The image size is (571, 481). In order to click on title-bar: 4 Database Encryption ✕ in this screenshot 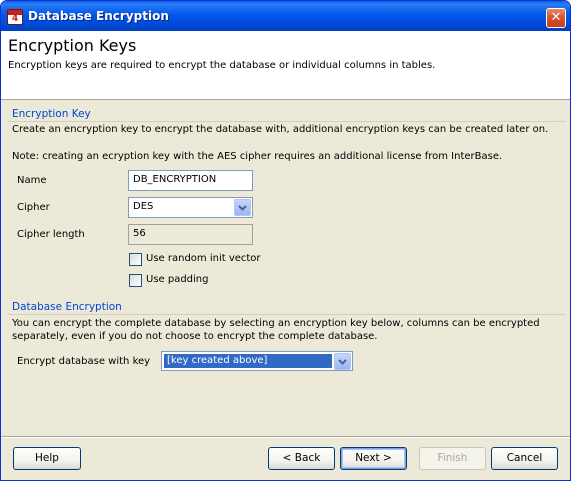, I will do `click(285, 16)`.